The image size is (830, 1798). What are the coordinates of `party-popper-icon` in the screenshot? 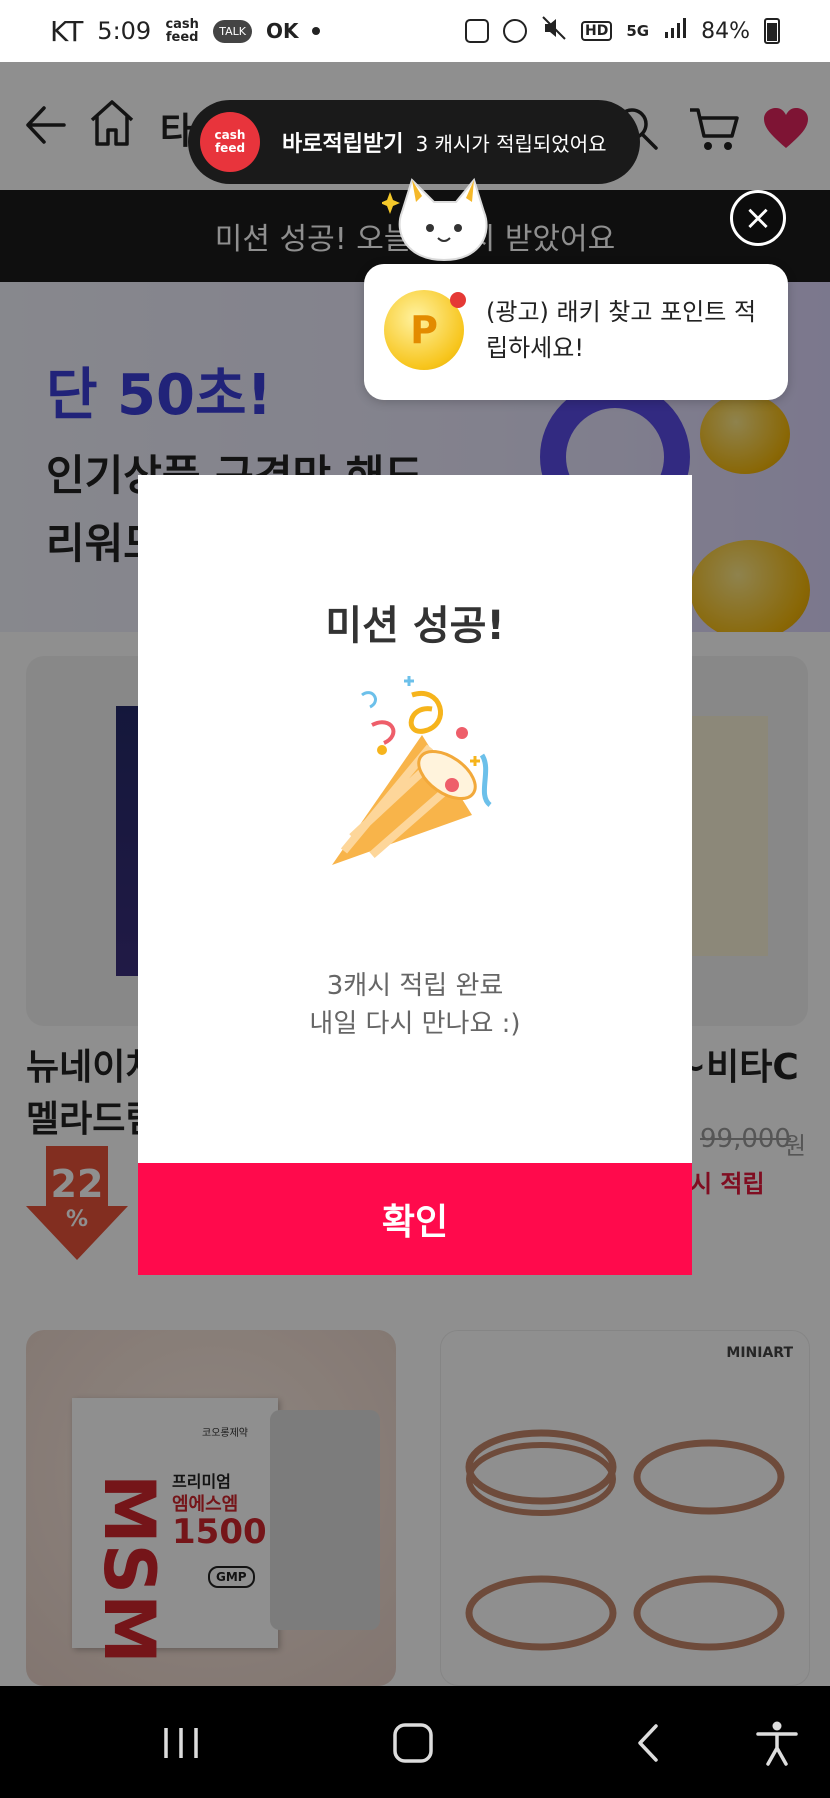 It's located at (412, 770).